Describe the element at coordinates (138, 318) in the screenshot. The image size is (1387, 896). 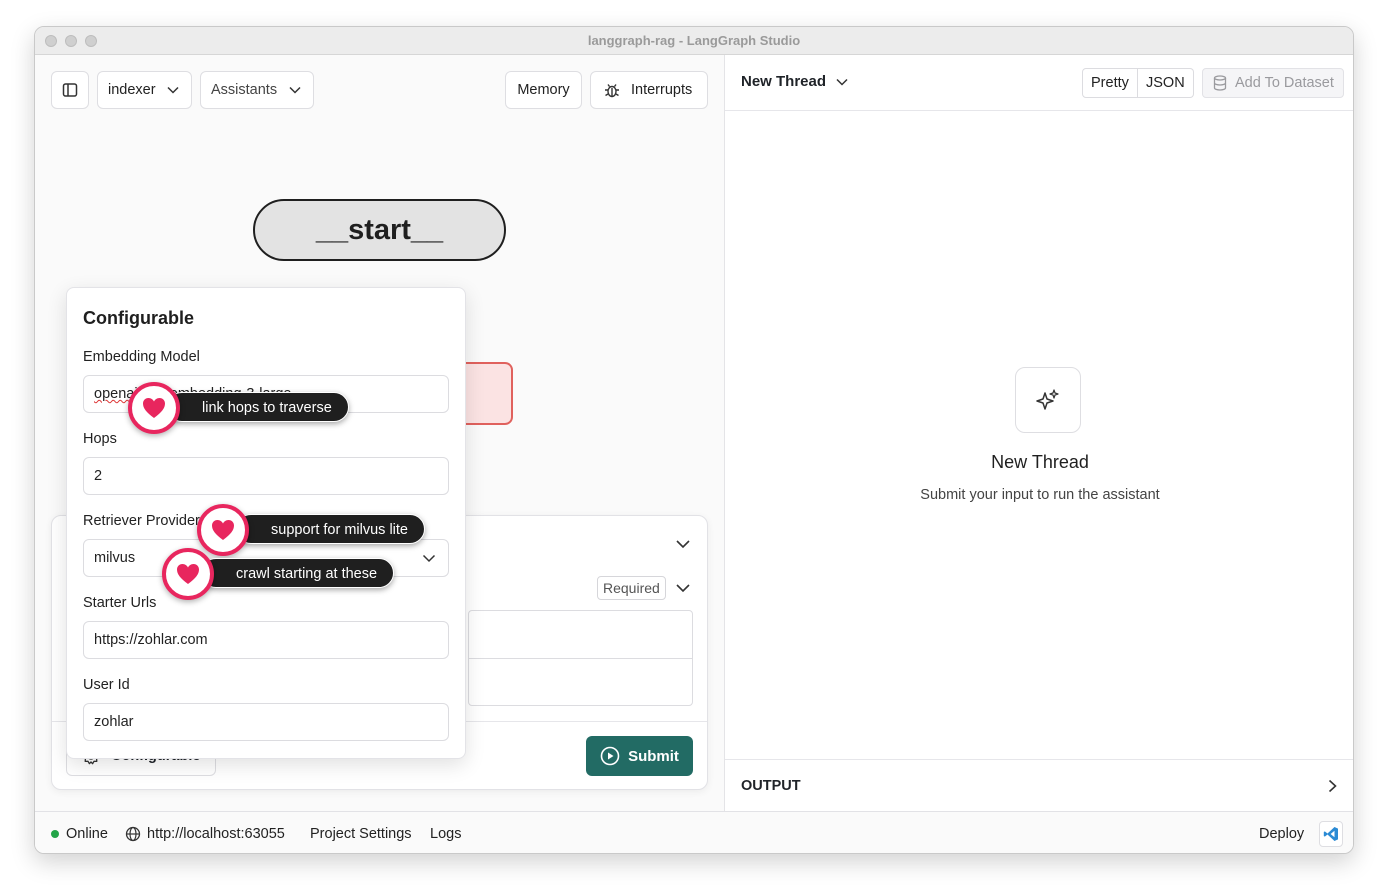
I see `popover-title: Configurable` at that location.